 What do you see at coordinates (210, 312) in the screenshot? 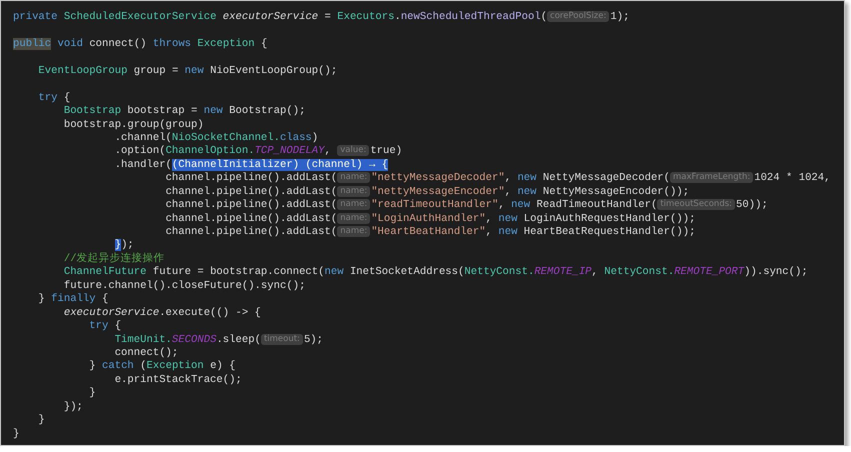
I see `code-text: .execute(() -> {` at bounding box center [210, 312].